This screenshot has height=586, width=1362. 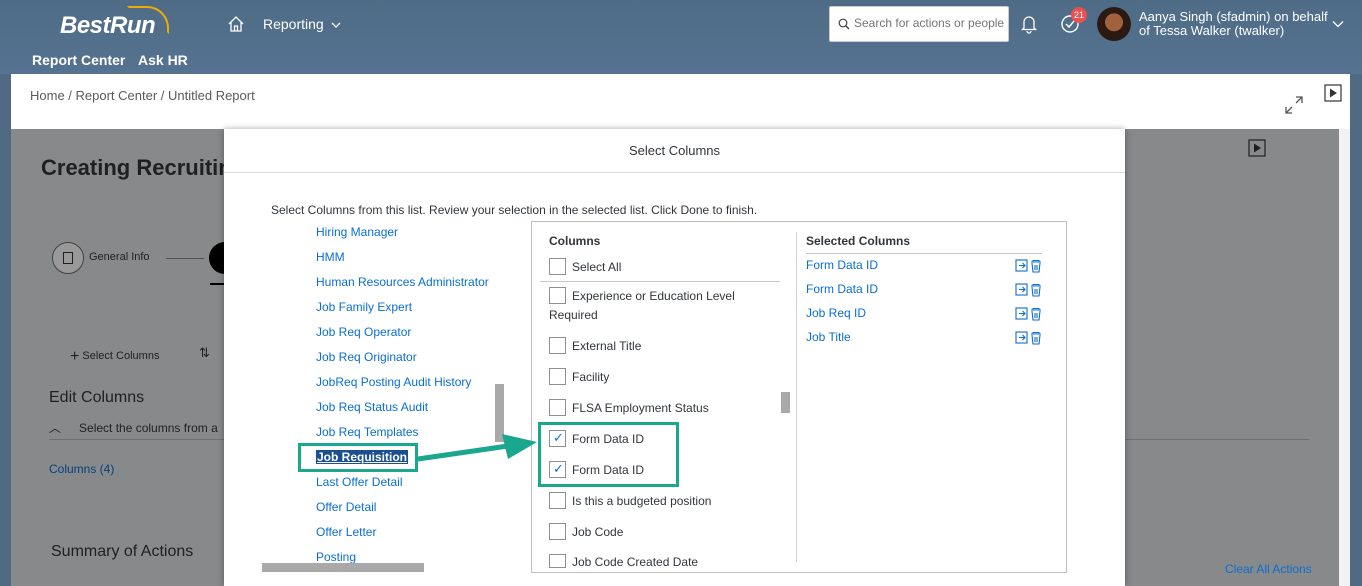 What do you see at coordinates (346, 507) in the screenshot?
I see `list-item: Offer Detail` at bounding box center [346, 507].